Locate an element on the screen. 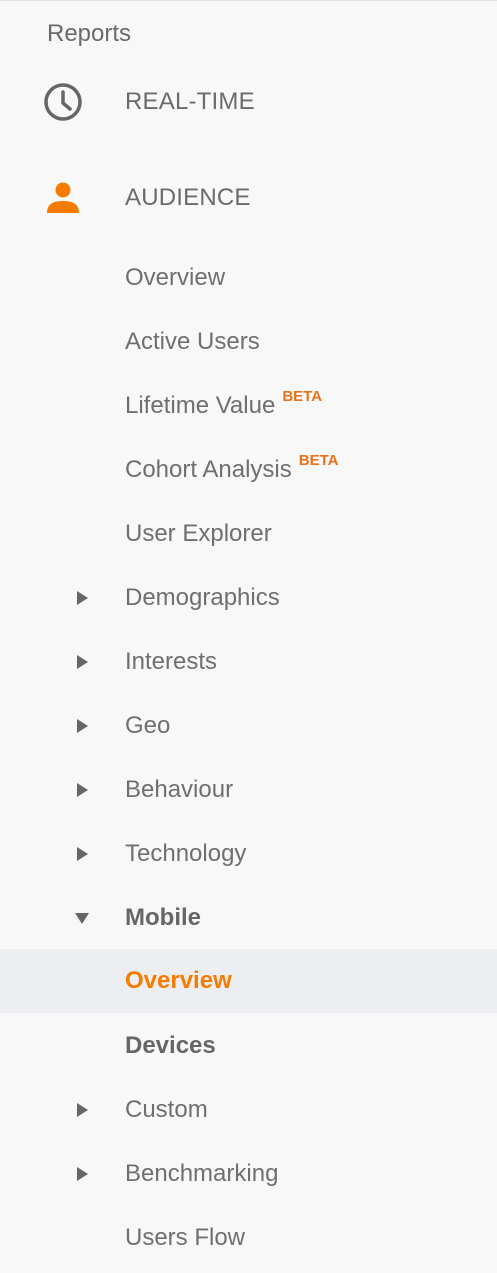  nav-section-label: REAL-TIME is located at coordinates (190, 101).